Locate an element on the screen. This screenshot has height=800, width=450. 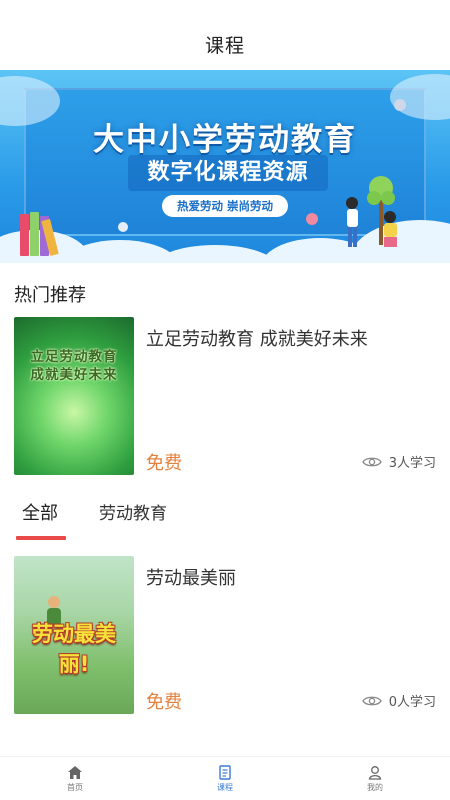
tab-all: 全部 is located at coordinates (40, 520).